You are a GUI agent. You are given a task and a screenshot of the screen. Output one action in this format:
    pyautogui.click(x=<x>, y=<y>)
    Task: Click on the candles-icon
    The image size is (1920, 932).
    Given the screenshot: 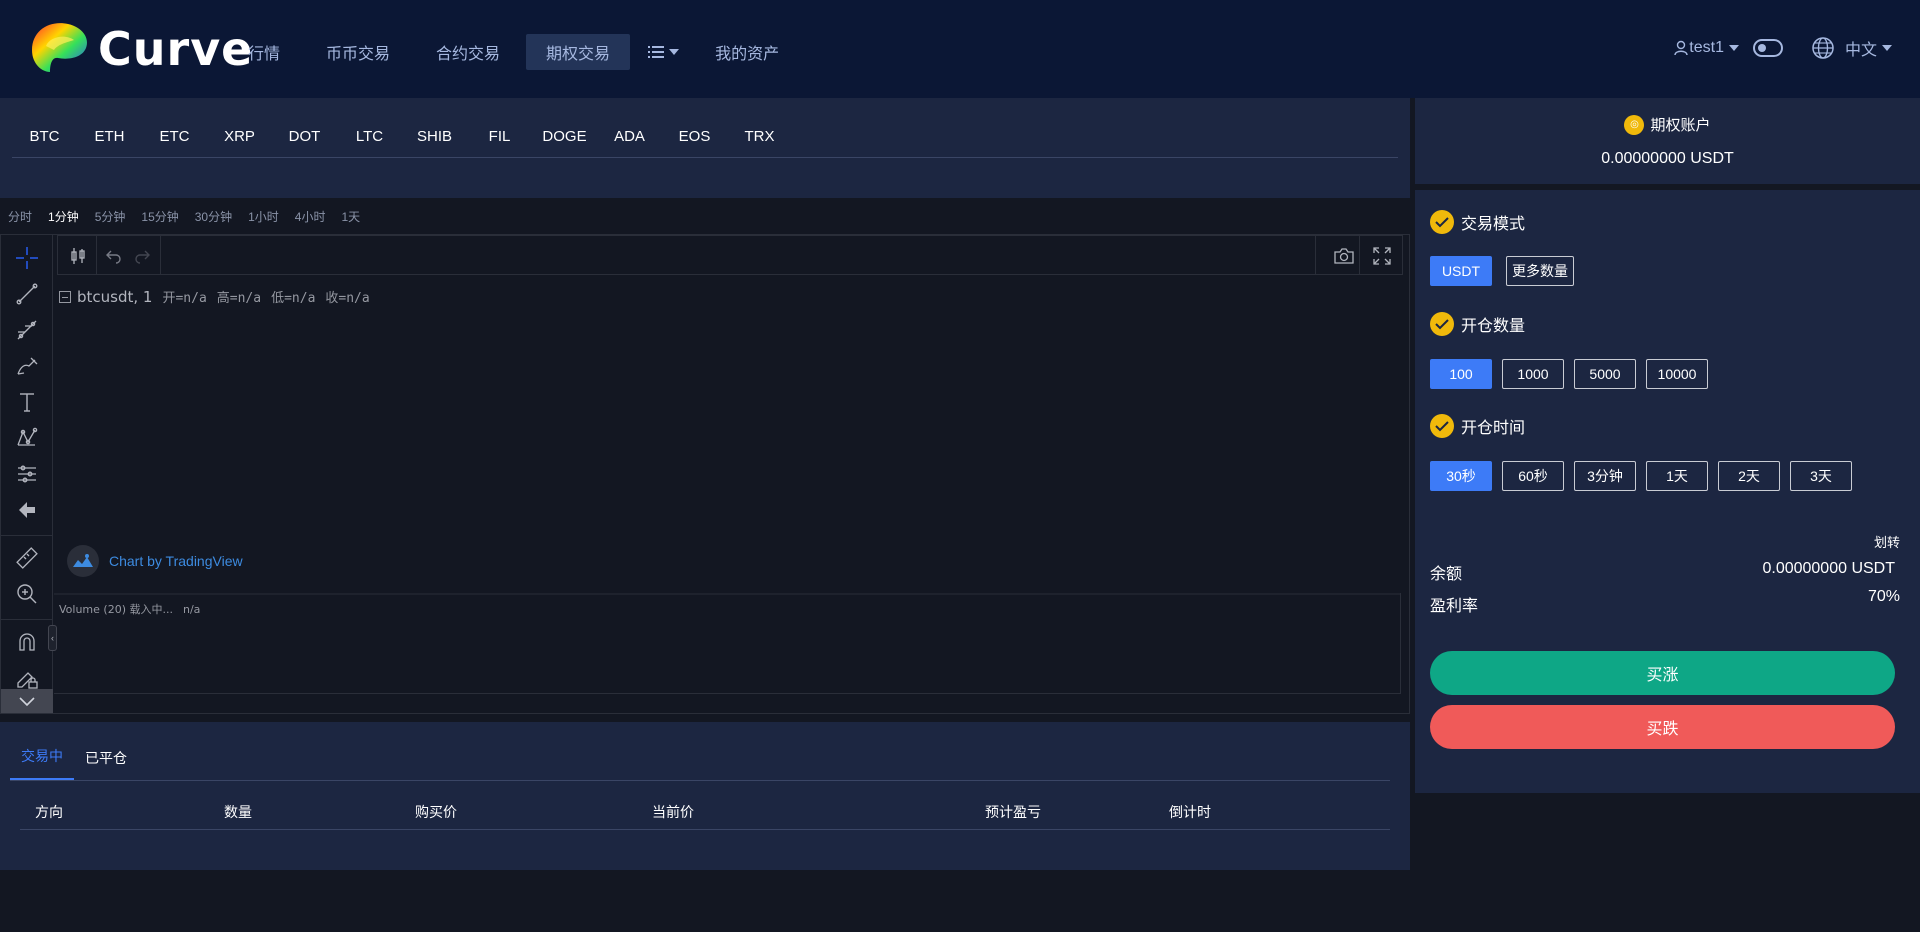 What is the action you would take?
    pyautogui.click(x=78, y=256)
    